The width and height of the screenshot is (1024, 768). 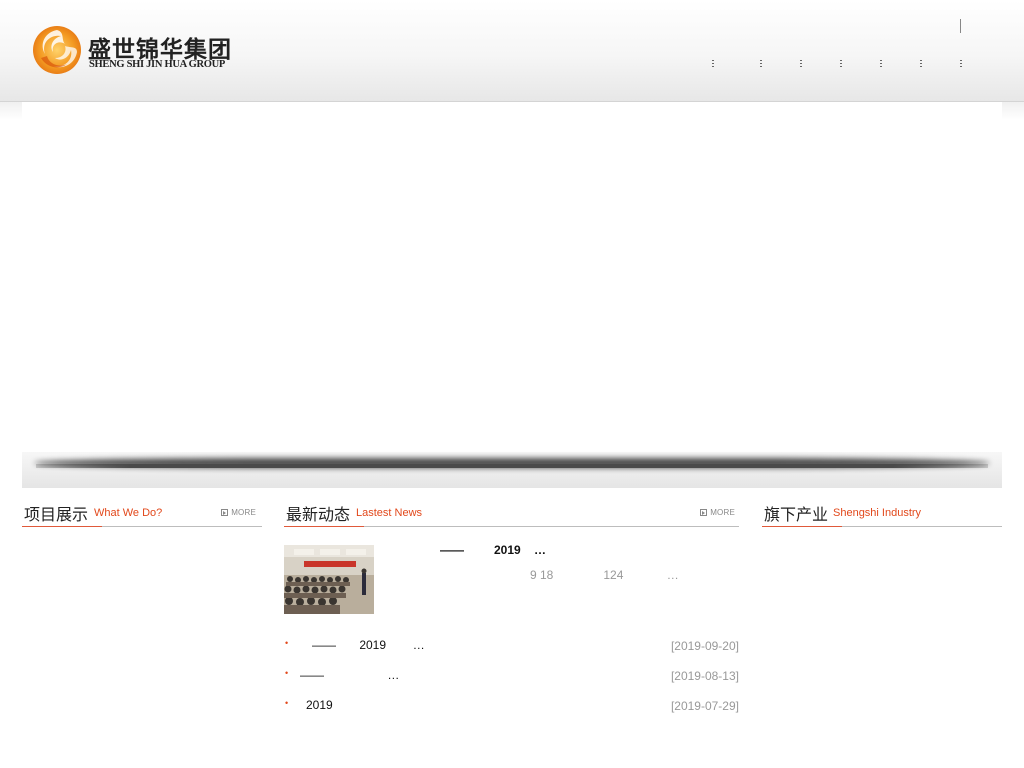 I want to click on banner-shadow-line, so click(x=512, y=466).